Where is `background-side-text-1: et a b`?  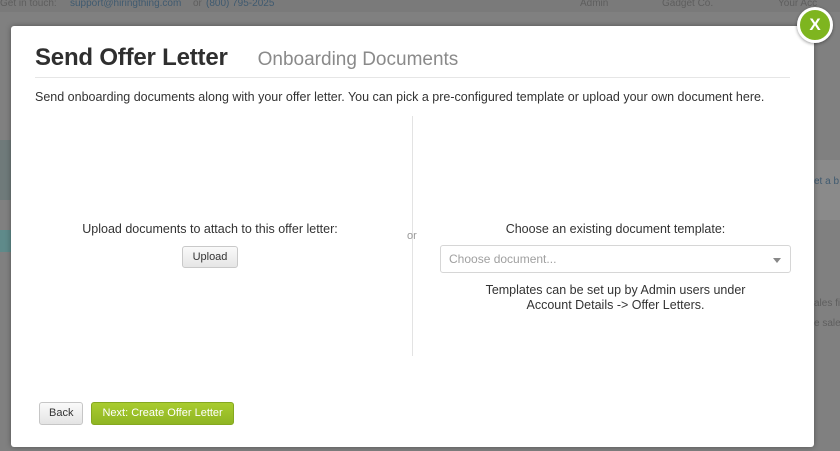 background-side-text-1: et a b is located at coordinates (827, 181).